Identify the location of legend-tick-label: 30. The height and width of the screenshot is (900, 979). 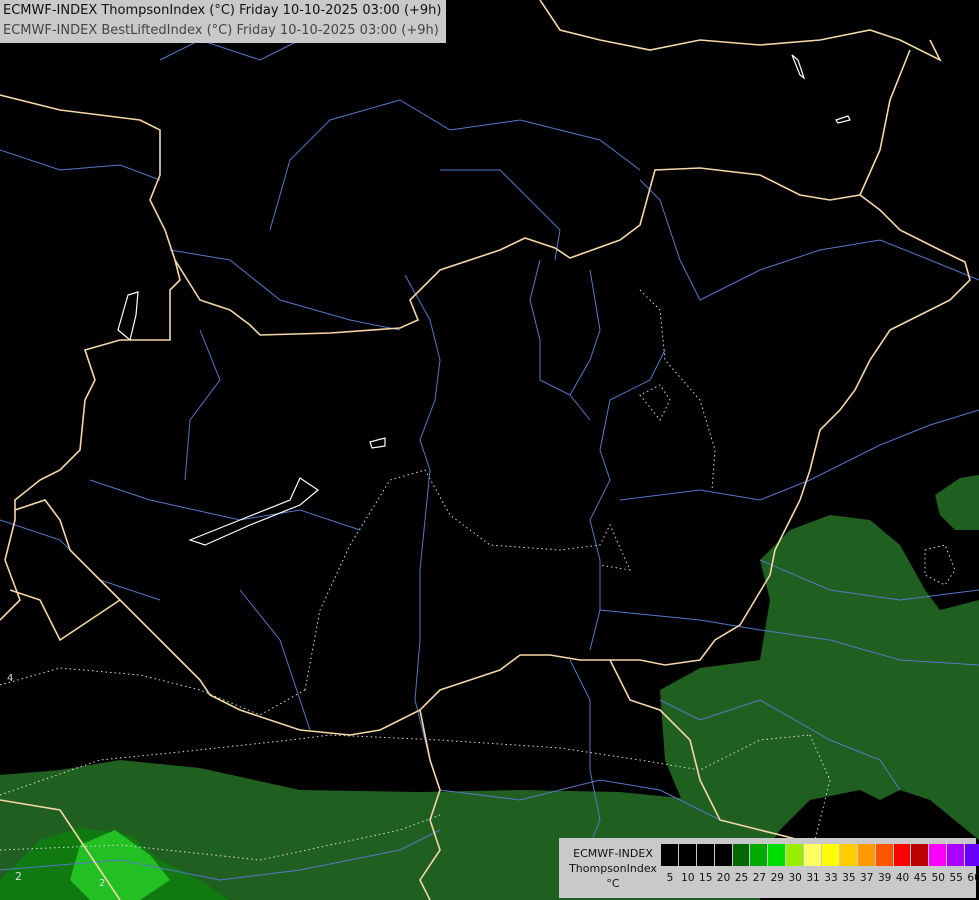
(795, 878).